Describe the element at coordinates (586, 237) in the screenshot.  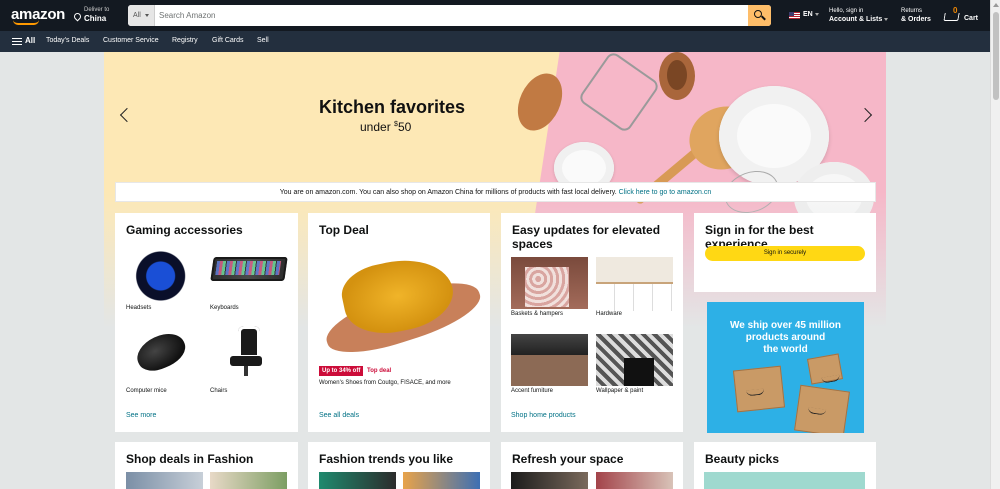
I see `card-title: Easy updates for elevated spaces` at that location.